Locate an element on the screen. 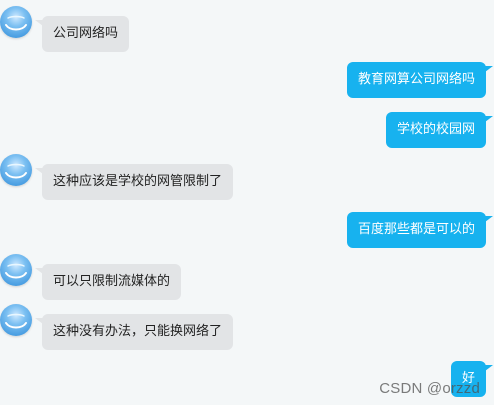 Image resolution: width=494 pixels, height=405 pixels. message-outgoing: 百度那些都是可以的 is located at coordinates (420, 230).